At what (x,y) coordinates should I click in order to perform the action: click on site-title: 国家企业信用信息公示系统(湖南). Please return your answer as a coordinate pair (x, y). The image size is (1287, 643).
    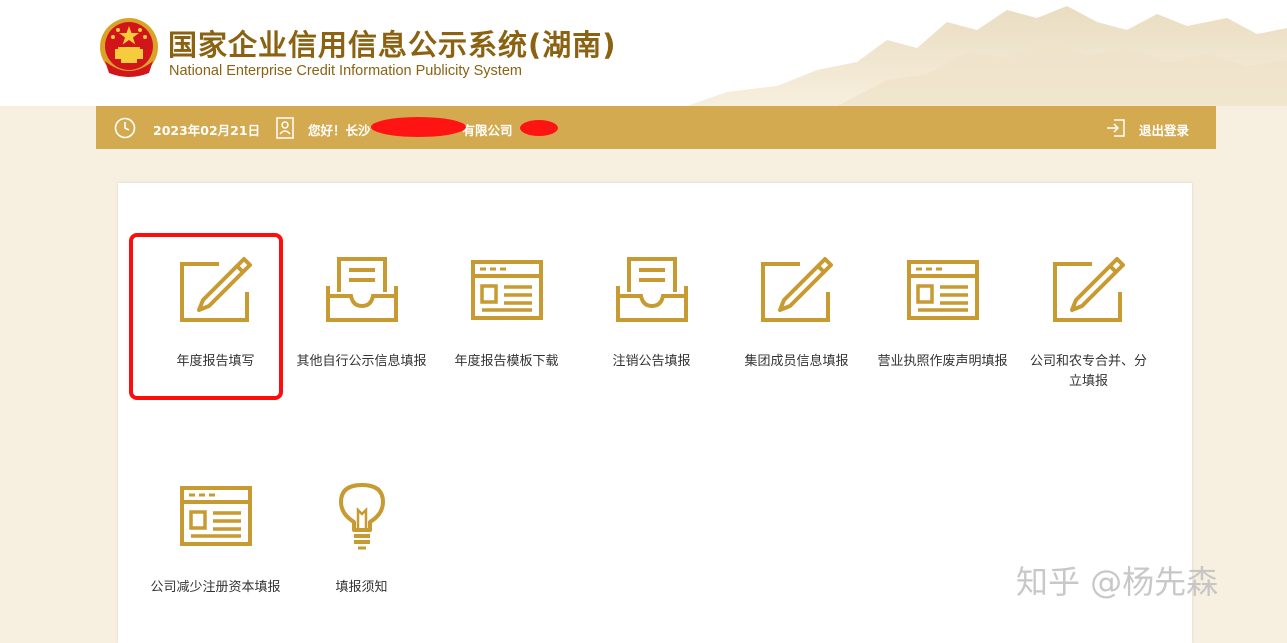
    Looking at the image, I should click on (392, 45).